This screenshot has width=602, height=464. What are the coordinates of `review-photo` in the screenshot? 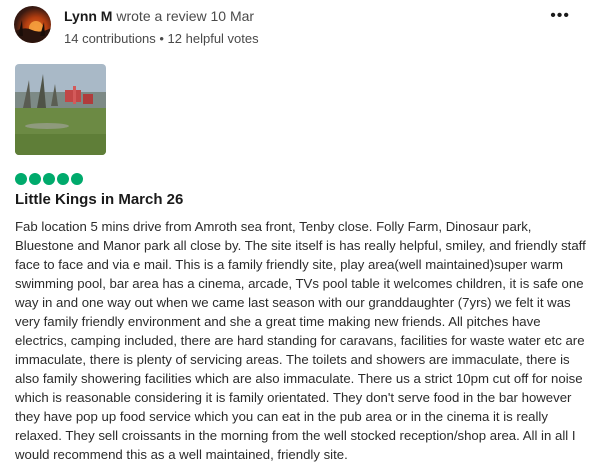 It's located at (60, 109).